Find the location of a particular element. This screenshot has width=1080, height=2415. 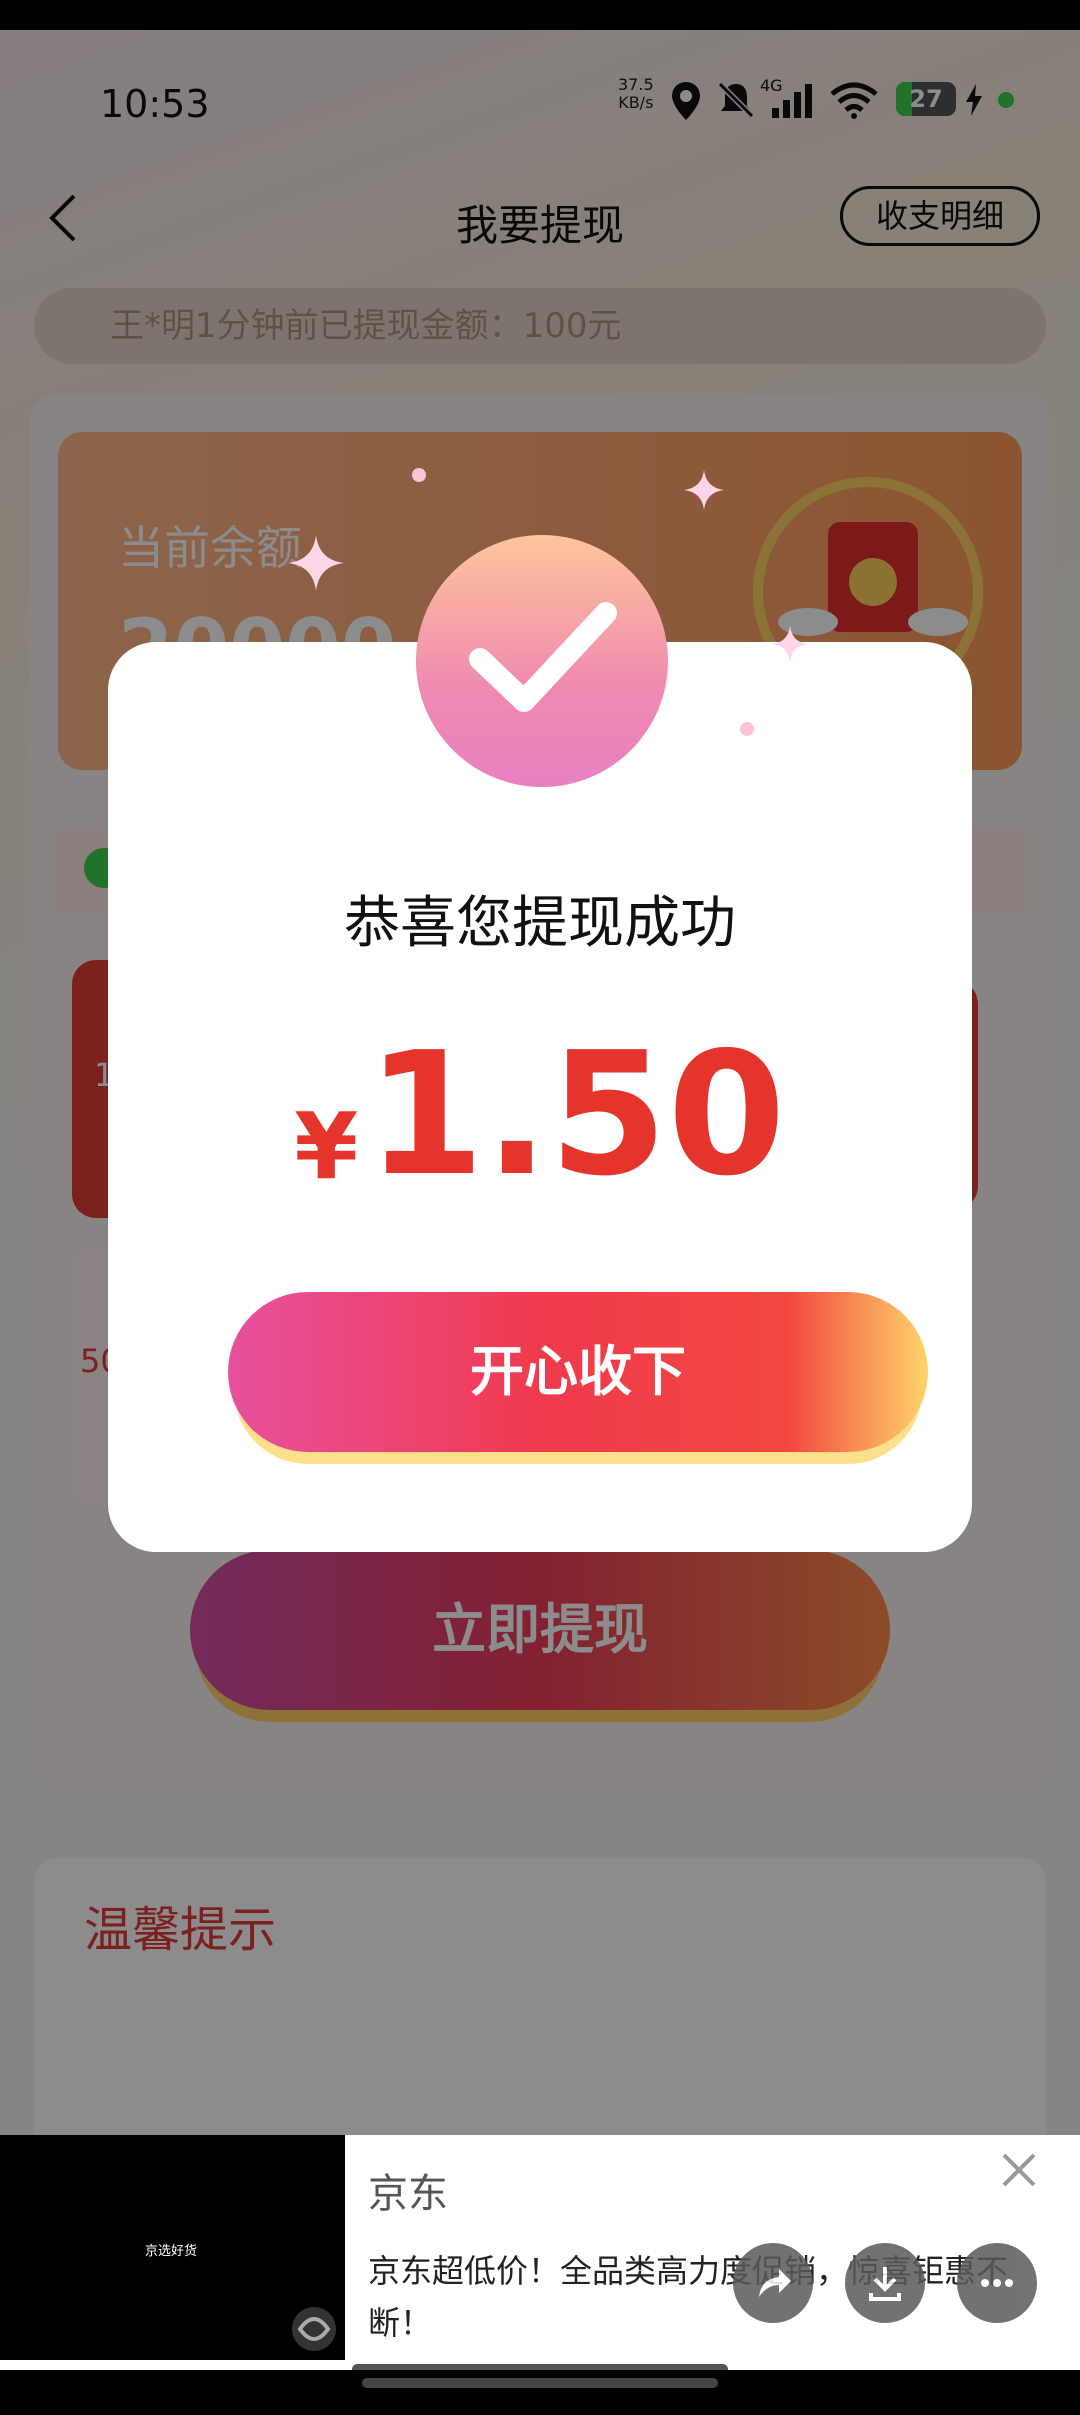

gesture-bar is located at coordinates (540, 2383).